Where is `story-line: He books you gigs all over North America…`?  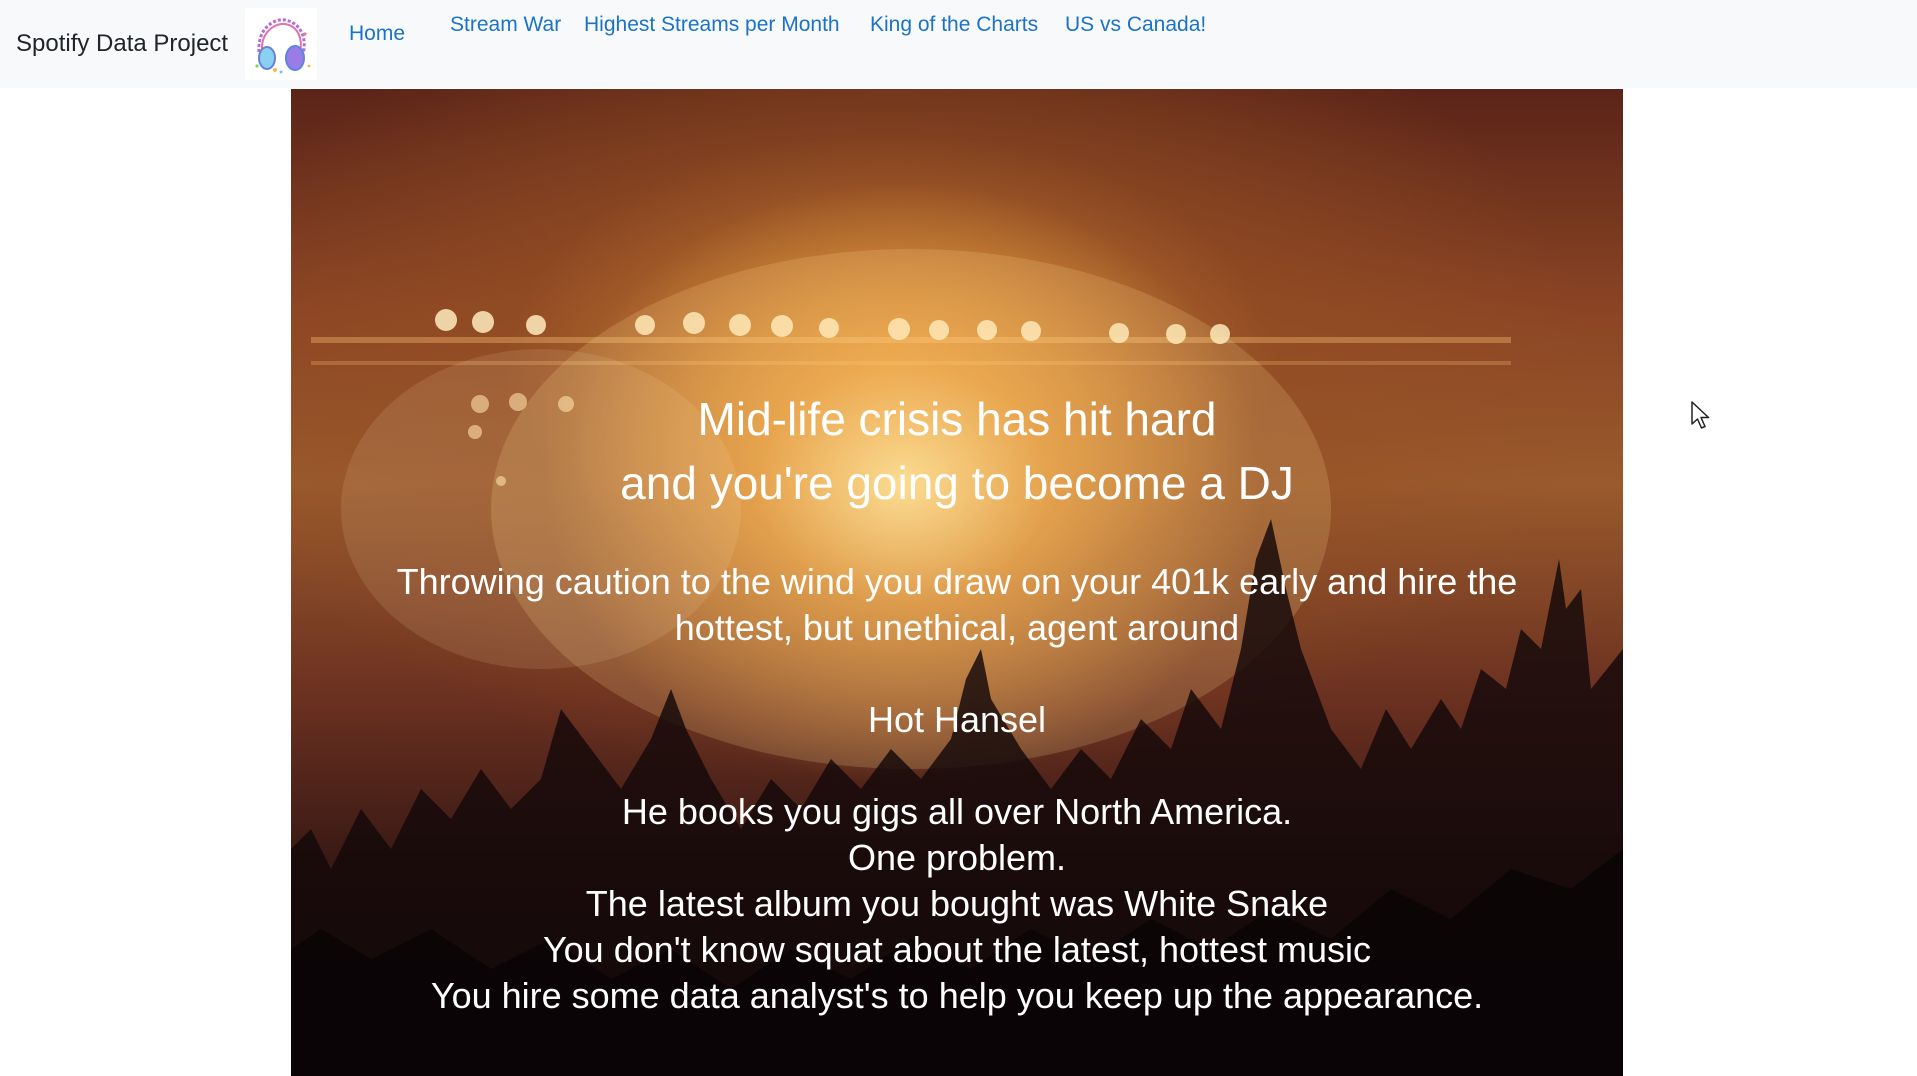 story-line: He books you gigs all over North America… is located at coordinates (957, 811).